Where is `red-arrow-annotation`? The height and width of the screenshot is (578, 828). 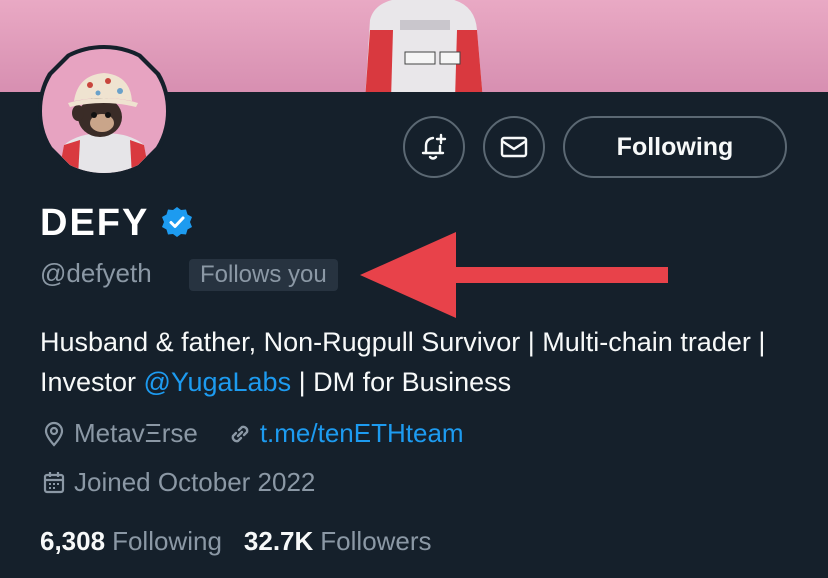 red-arrow-annotation is located at coordinates (514, 275).